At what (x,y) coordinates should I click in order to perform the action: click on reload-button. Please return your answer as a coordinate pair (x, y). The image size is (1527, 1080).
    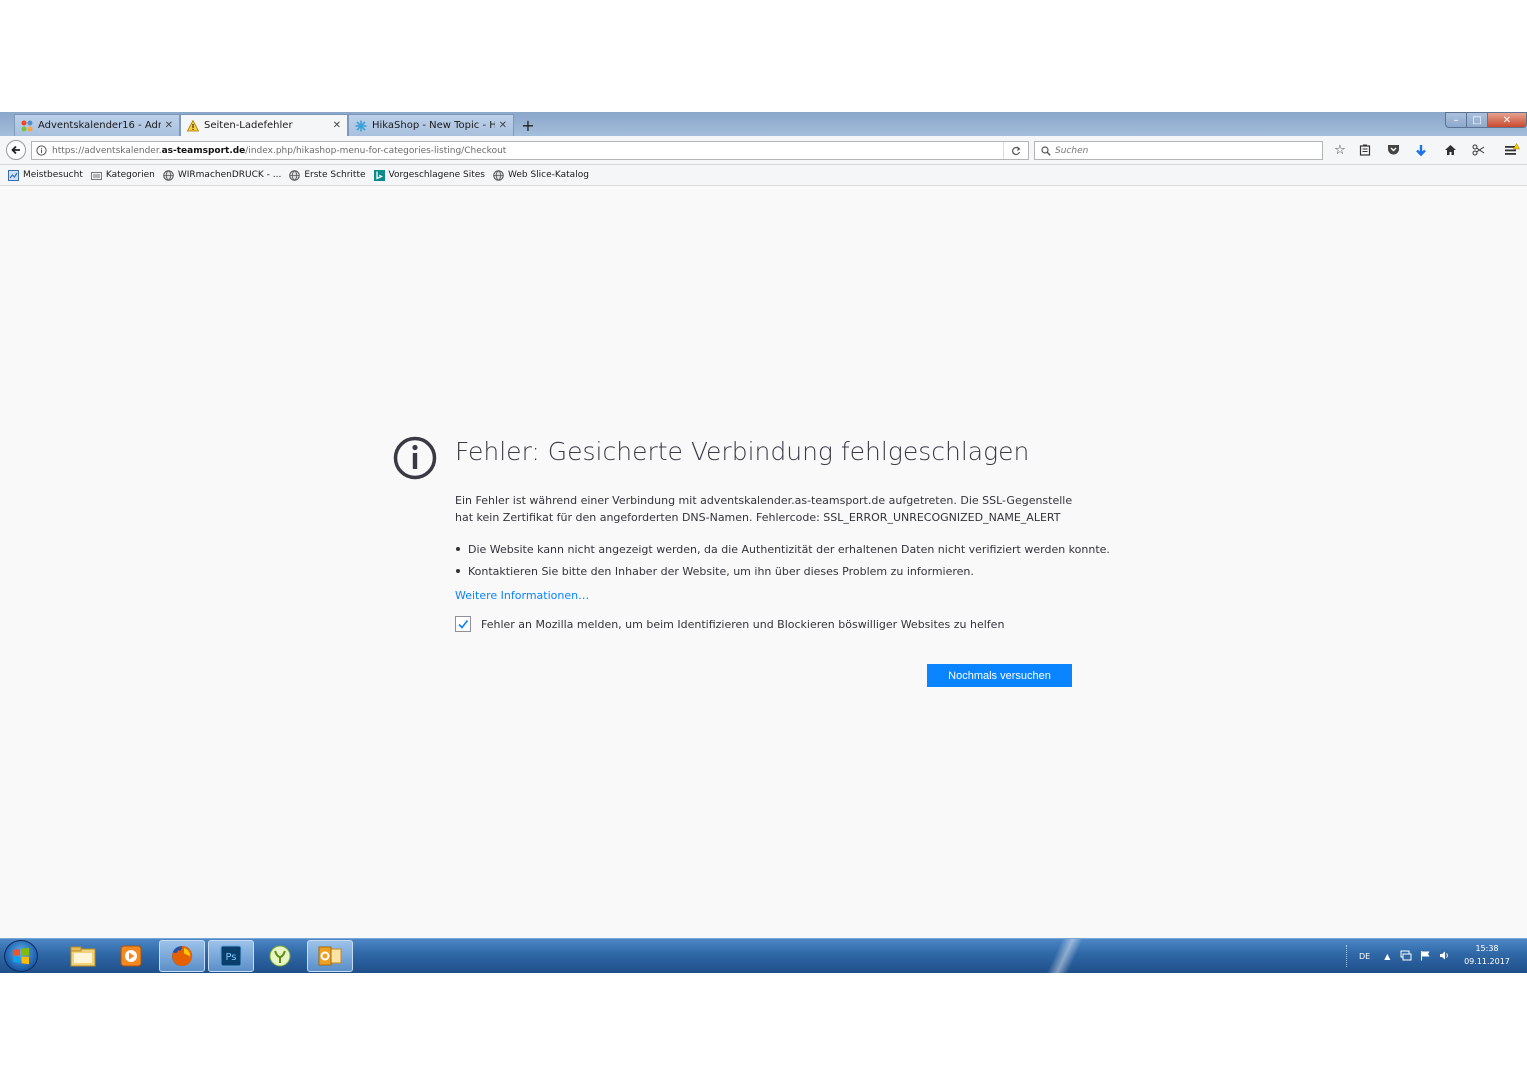
    Looking at the image, I should click on (1015, 150).